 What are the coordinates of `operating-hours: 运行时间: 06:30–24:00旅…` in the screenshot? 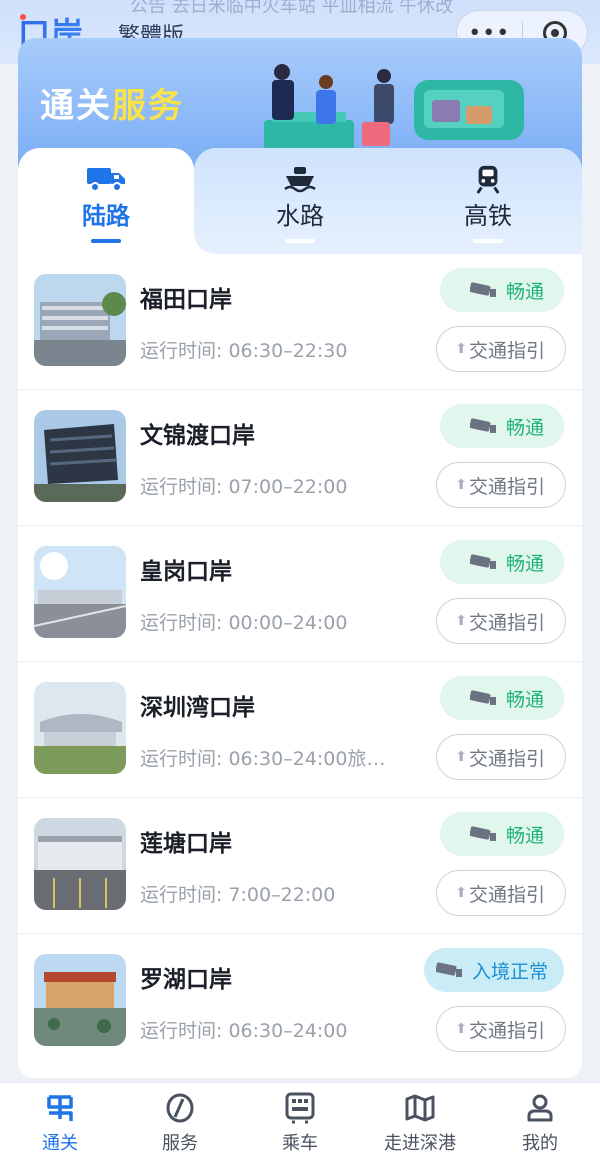 It's located at (263, 759).